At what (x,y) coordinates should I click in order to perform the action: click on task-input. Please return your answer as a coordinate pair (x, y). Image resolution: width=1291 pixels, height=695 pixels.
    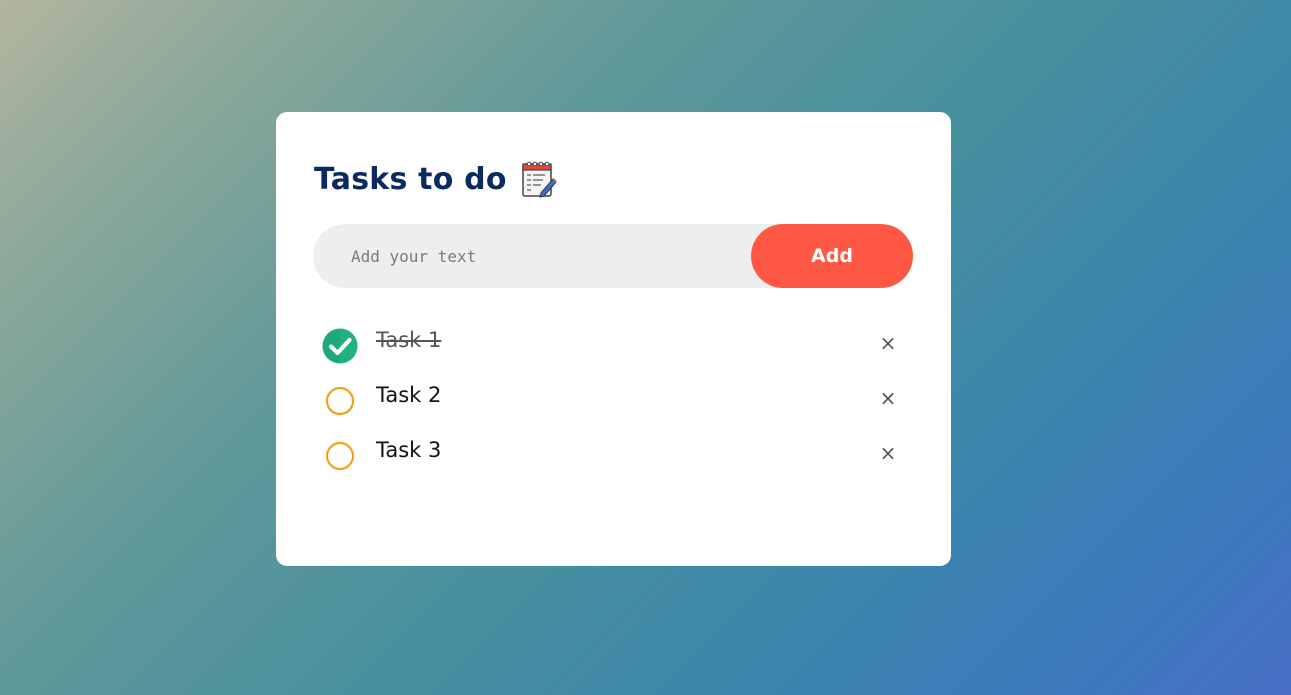
    Looking at the image, I should click on (532, 256).